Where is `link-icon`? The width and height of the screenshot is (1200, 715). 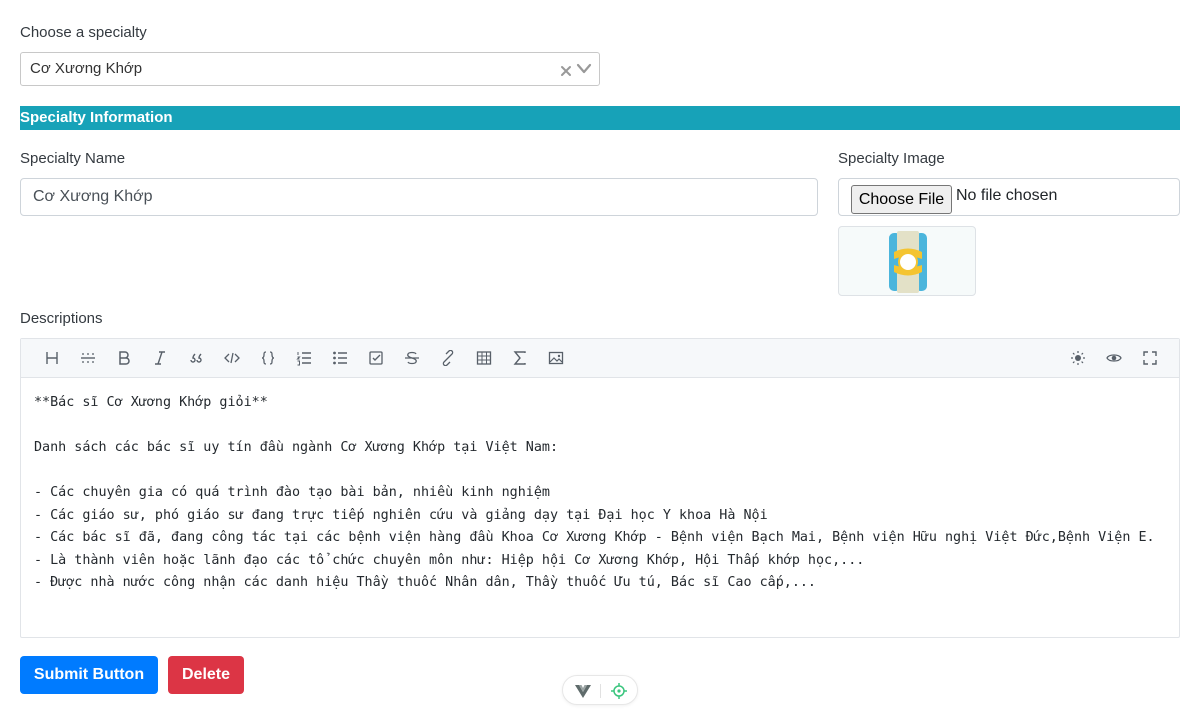 link-icon is located at coordinates (448, 358).